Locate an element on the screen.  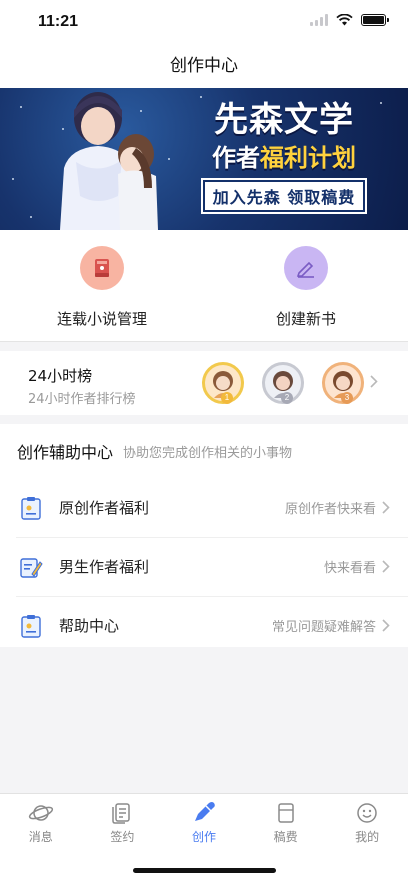
pencil-icon is located at coordinates (204, 811).